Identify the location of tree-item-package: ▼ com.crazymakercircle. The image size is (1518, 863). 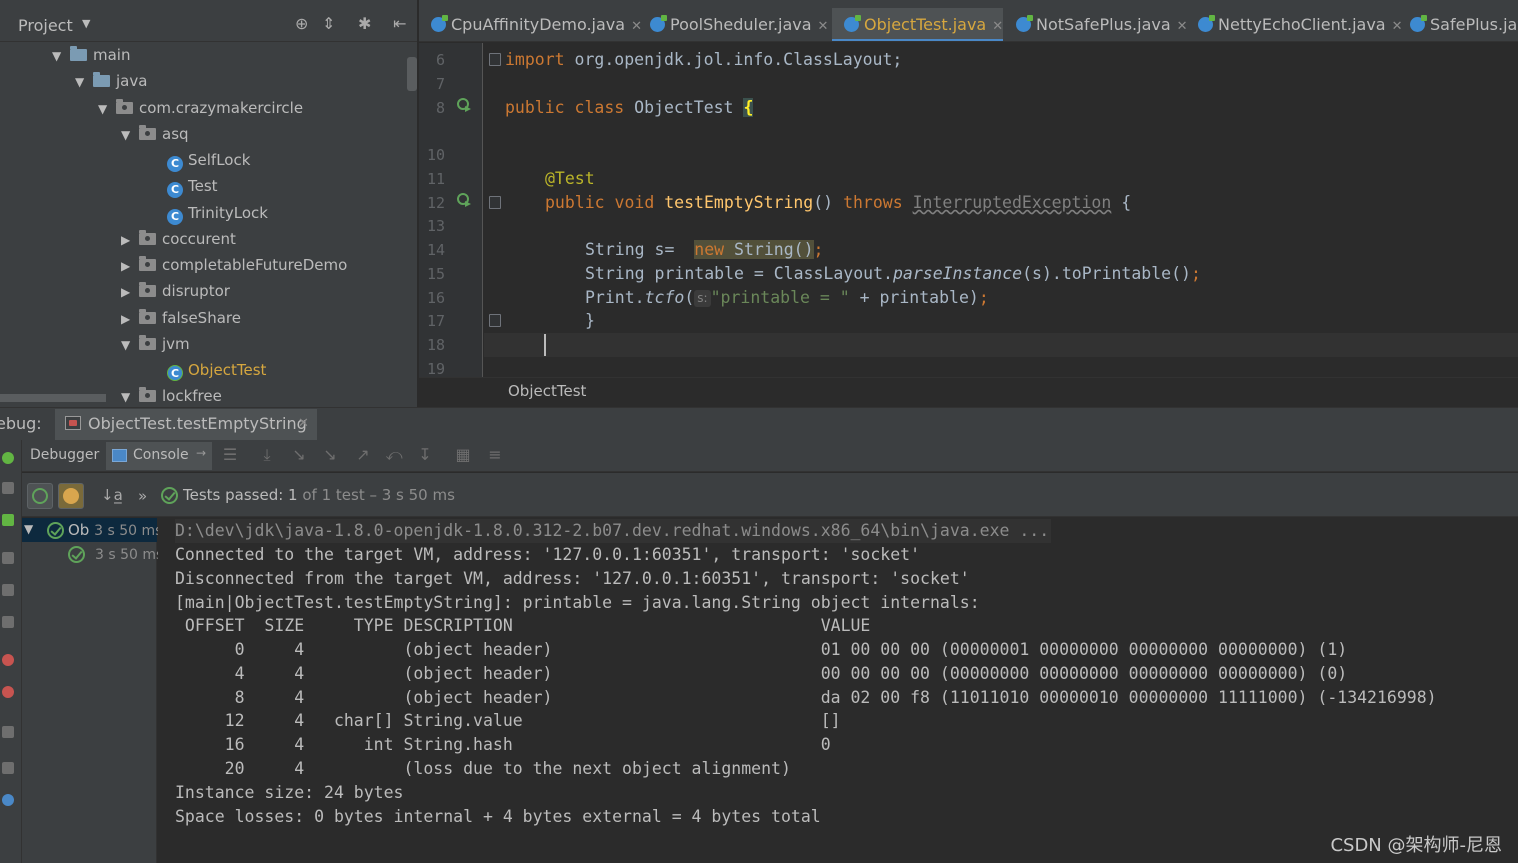
(200, 108).